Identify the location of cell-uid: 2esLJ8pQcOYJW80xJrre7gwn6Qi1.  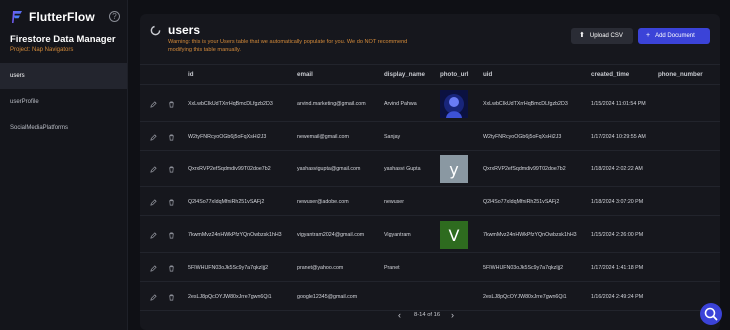
(525, 297).